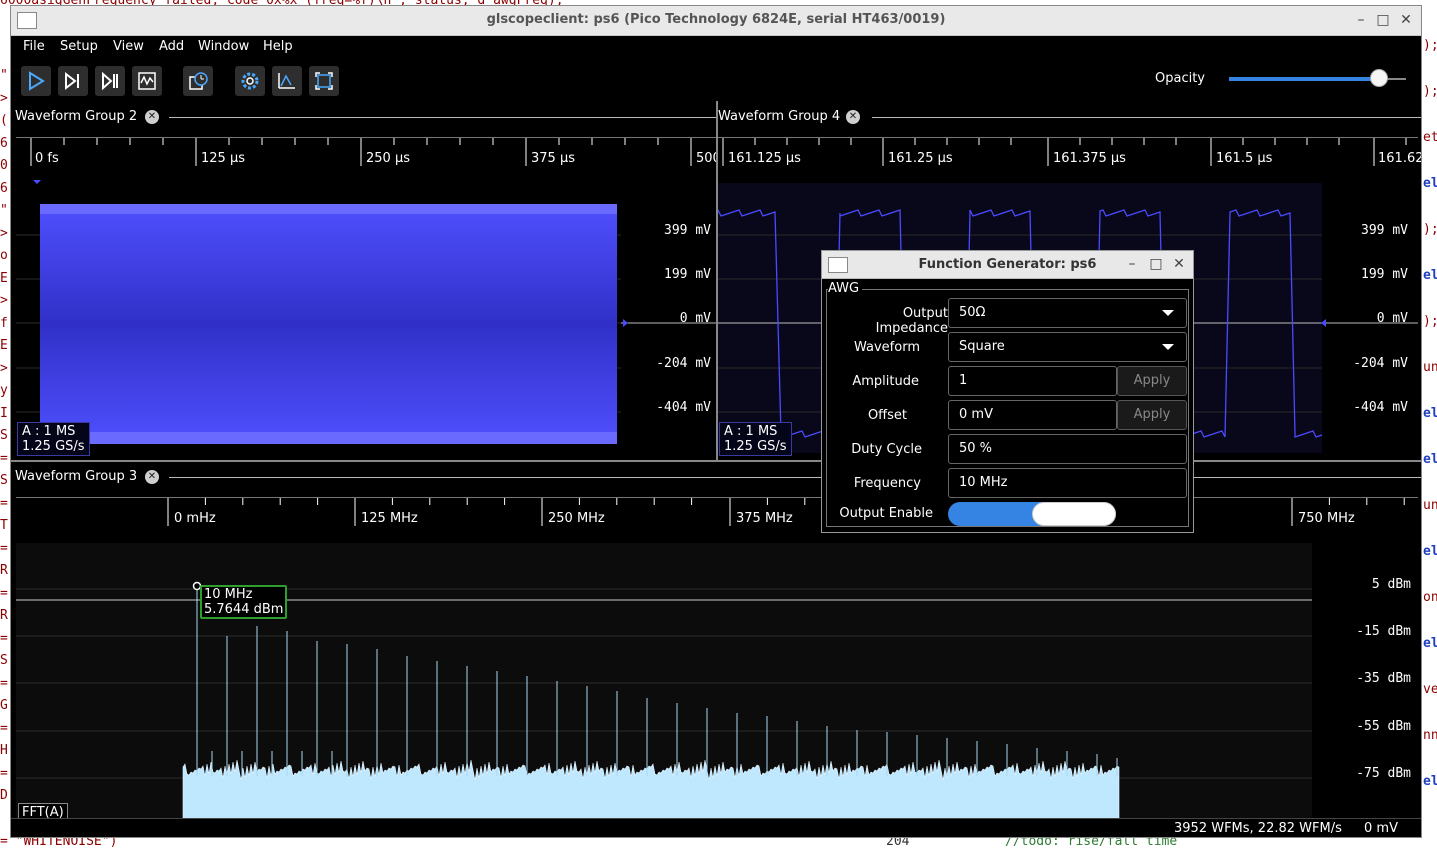 This screenshot has height=849, width=1437. I want to click on group-2-tick-label: 250 µs, so click(388, 158).